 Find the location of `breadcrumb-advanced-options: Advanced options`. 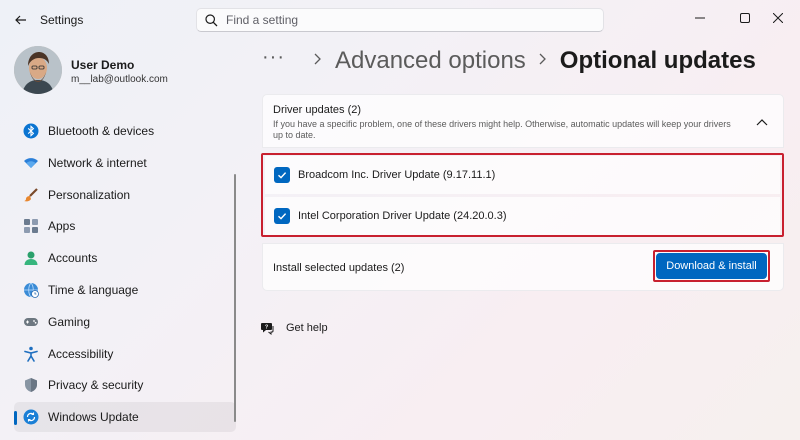

breadcrumb-advanced-options: Advanced options is located at coordinates (430, 61).